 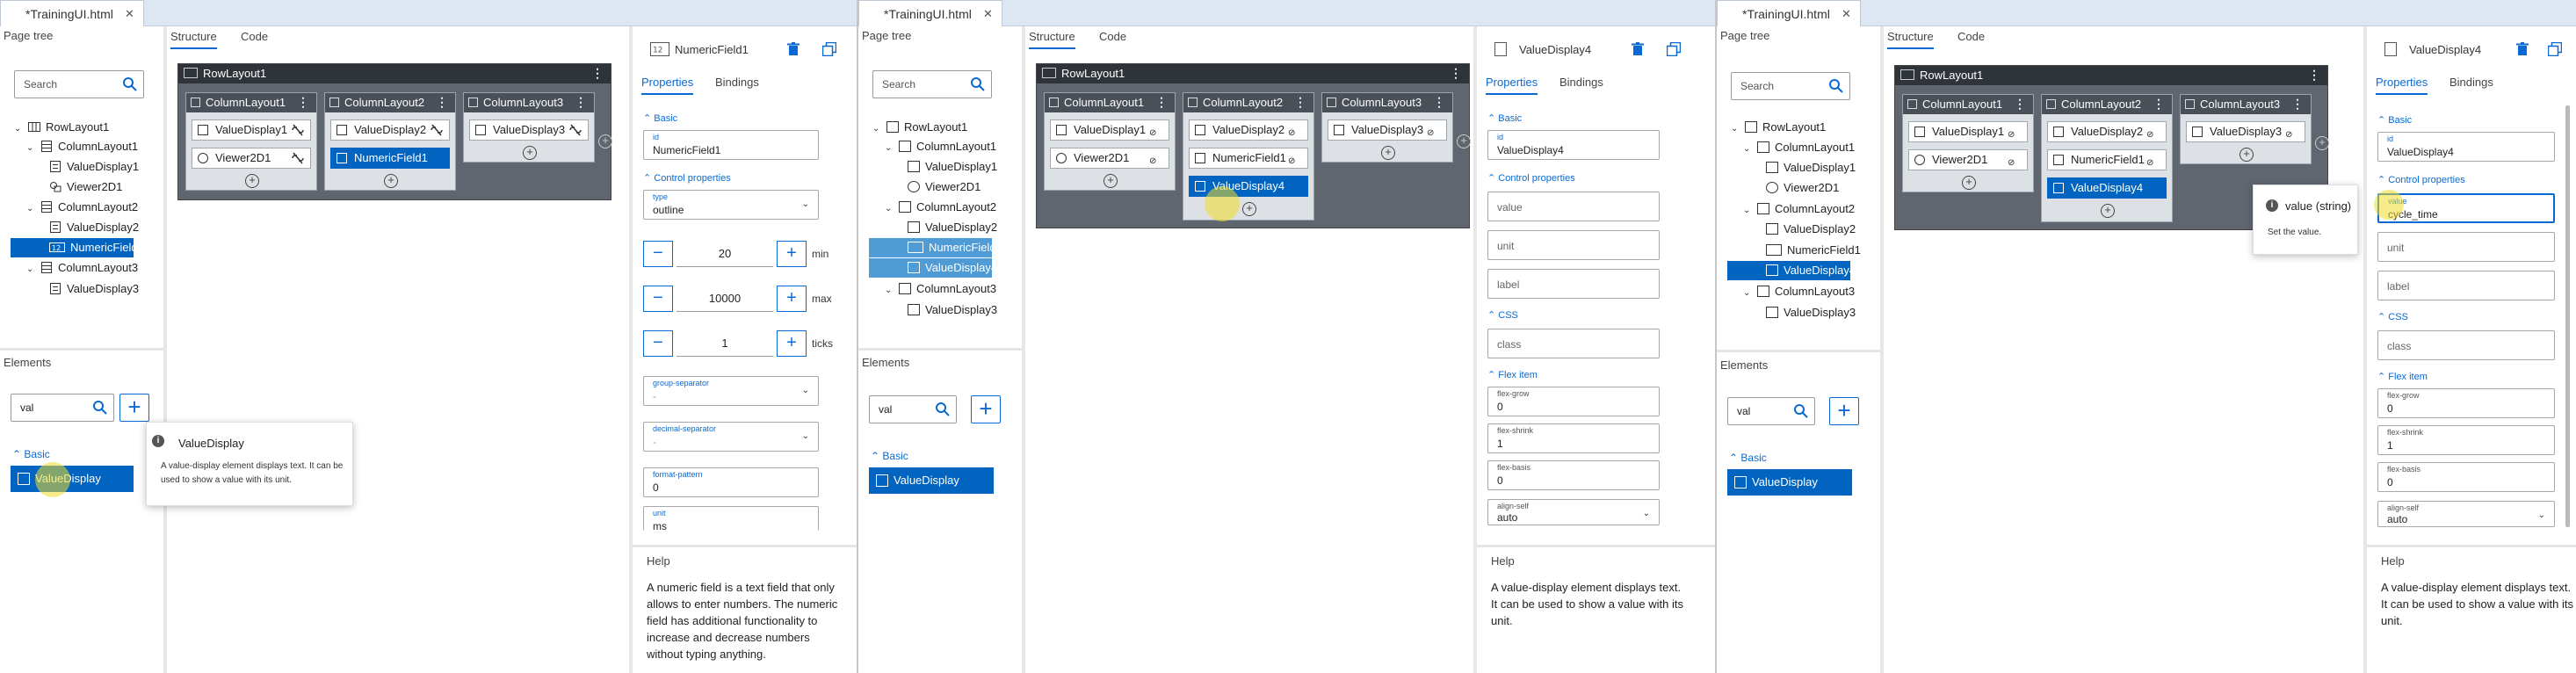 I want to click on tree-node-rowlayout1: ⌄ RowLayout1, so click(x=919, y=127).